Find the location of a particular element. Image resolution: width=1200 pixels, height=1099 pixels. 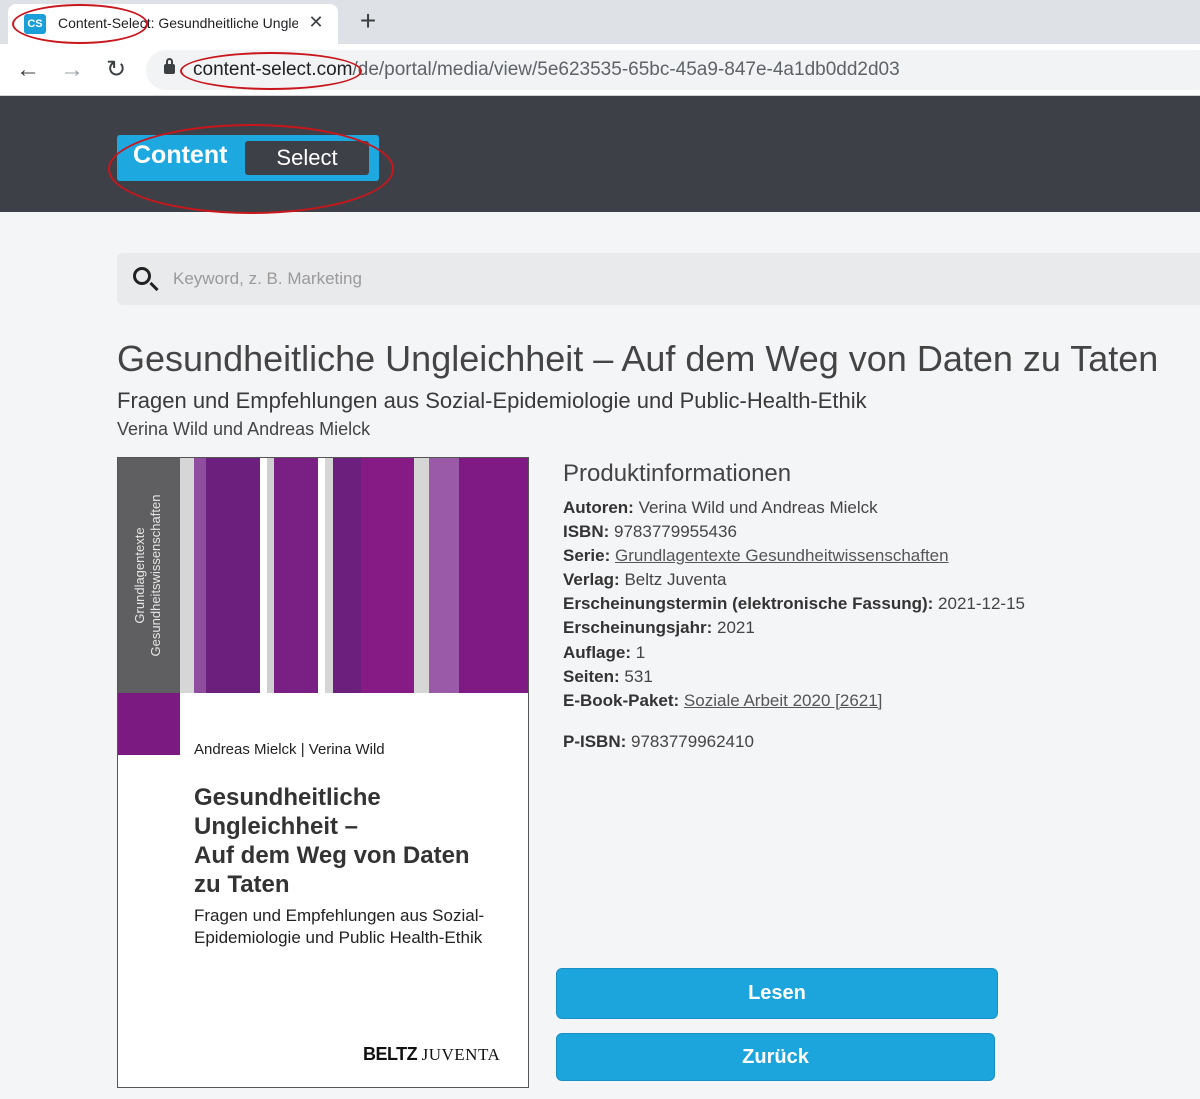

logo-select-text: Select is located at coordinates (307, 158).